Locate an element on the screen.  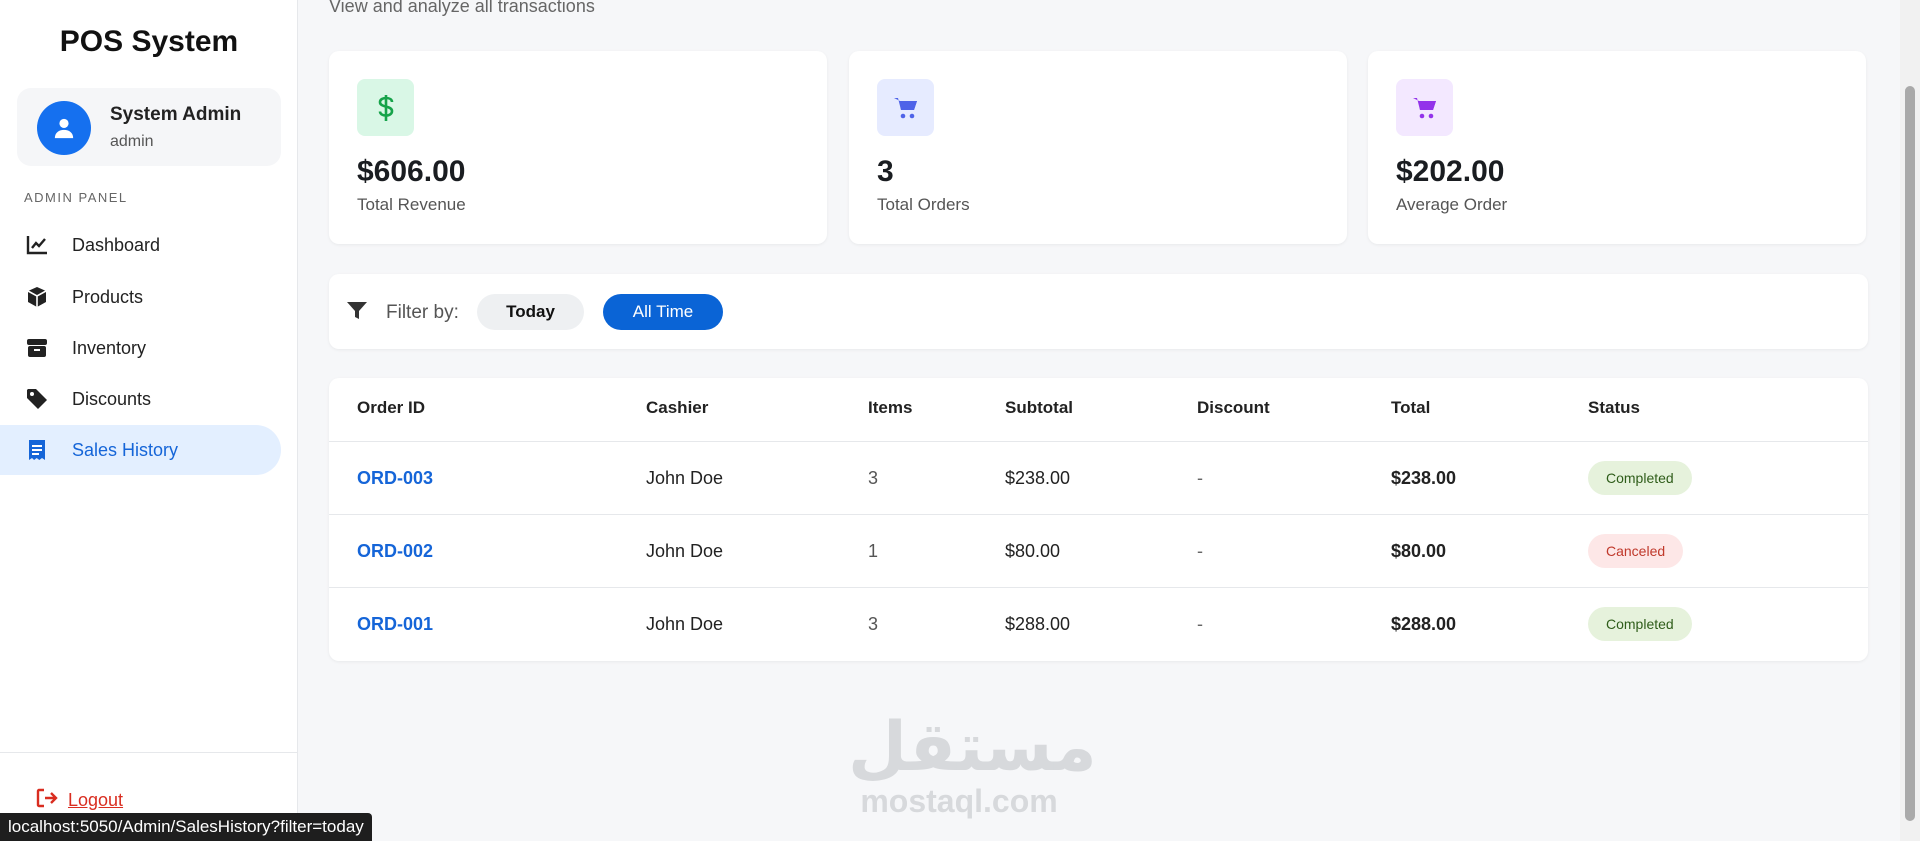
stat-card-revenue: $606.00 Total Revenue is located at coordinates (578, 147).